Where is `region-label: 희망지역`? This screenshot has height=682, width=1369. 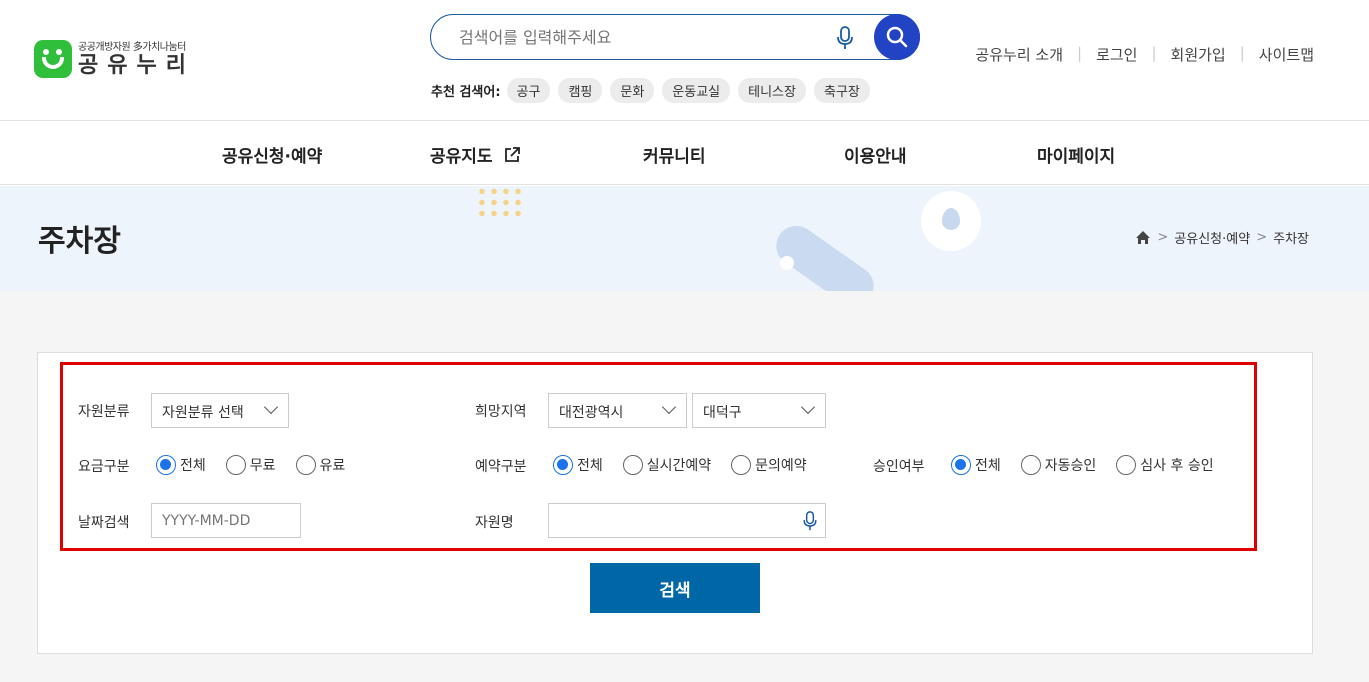 region-label: 희망지역 is located at coordinates (501, 412).